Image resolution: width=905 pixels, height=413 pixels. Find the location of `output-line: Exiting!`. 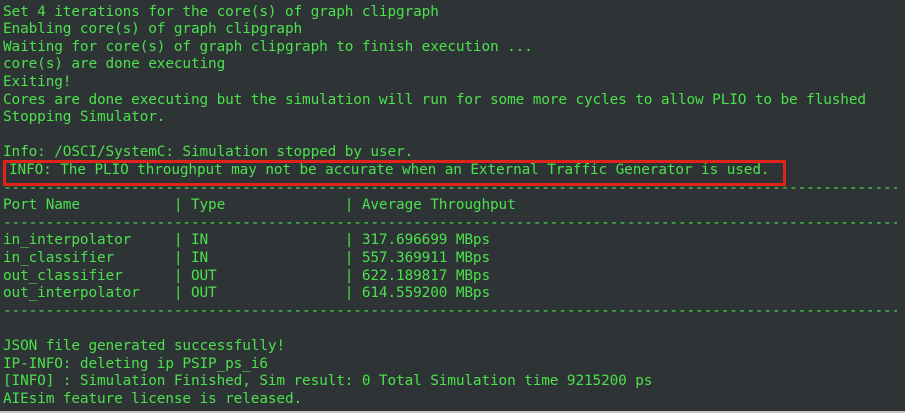

output-line: Exiting! is located at coordinates (37, 81).